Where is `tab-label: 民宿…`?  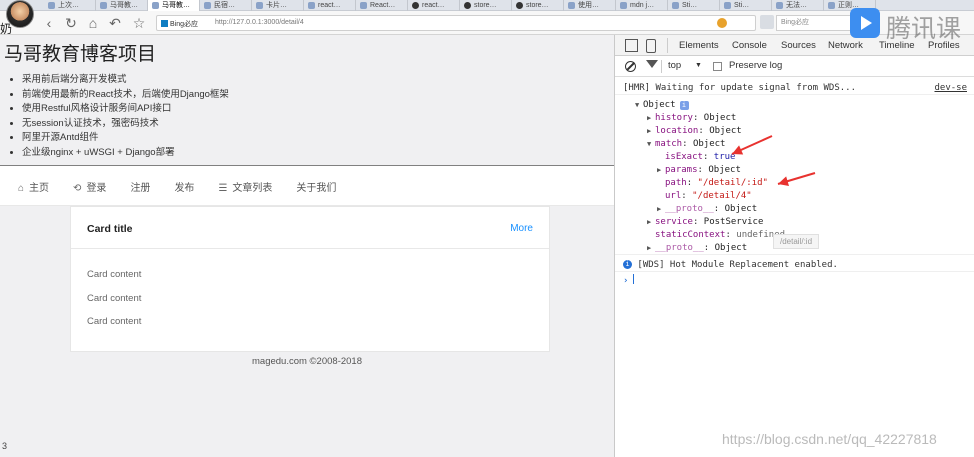 tab-label: 民宿… is located at coordinates (224, 5).